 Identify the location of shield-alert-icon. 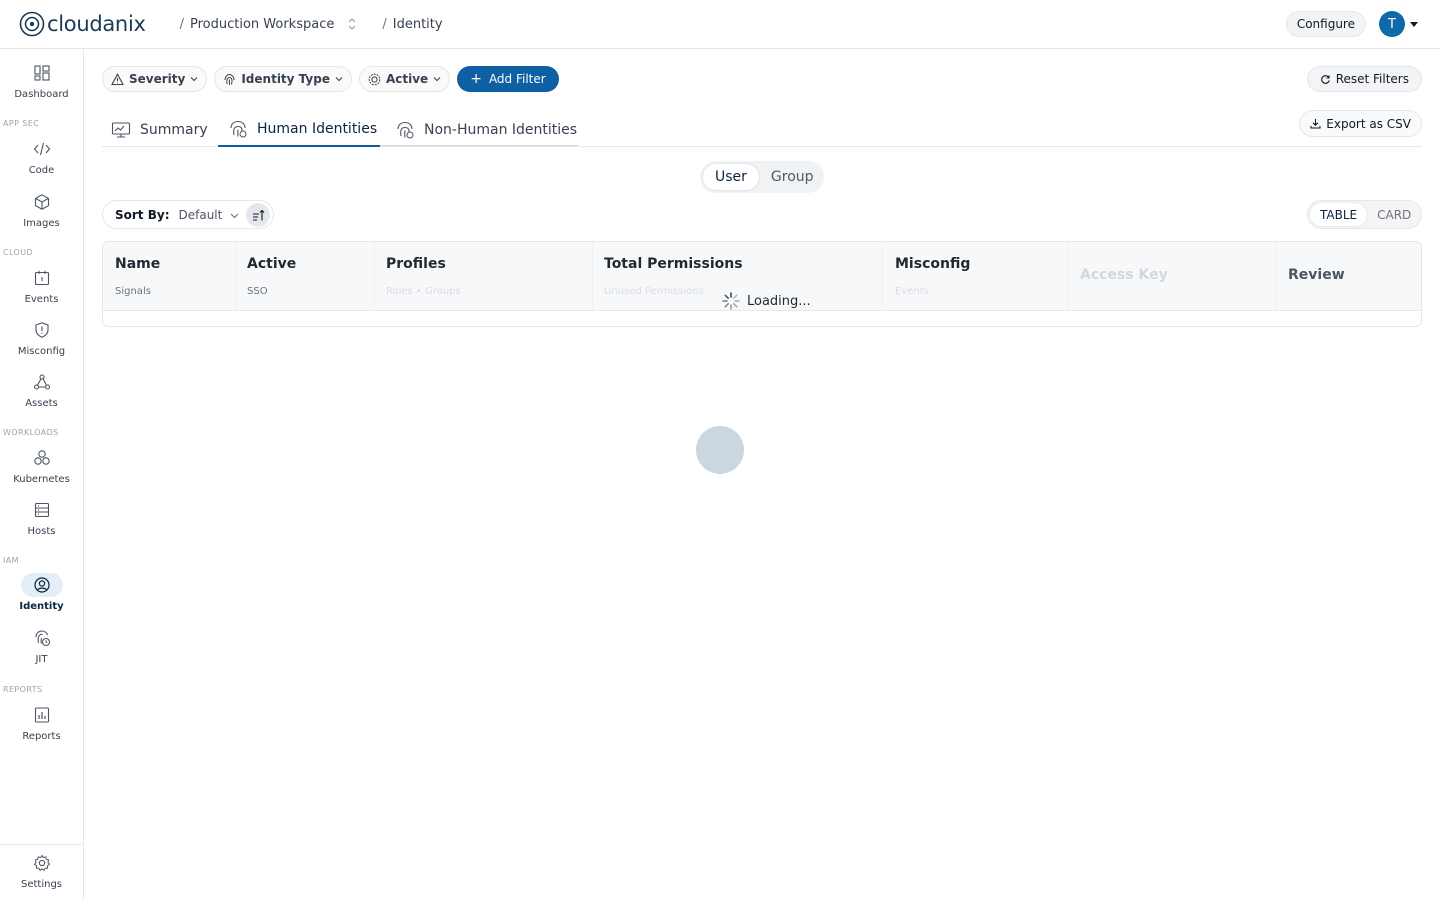
(42, 330).